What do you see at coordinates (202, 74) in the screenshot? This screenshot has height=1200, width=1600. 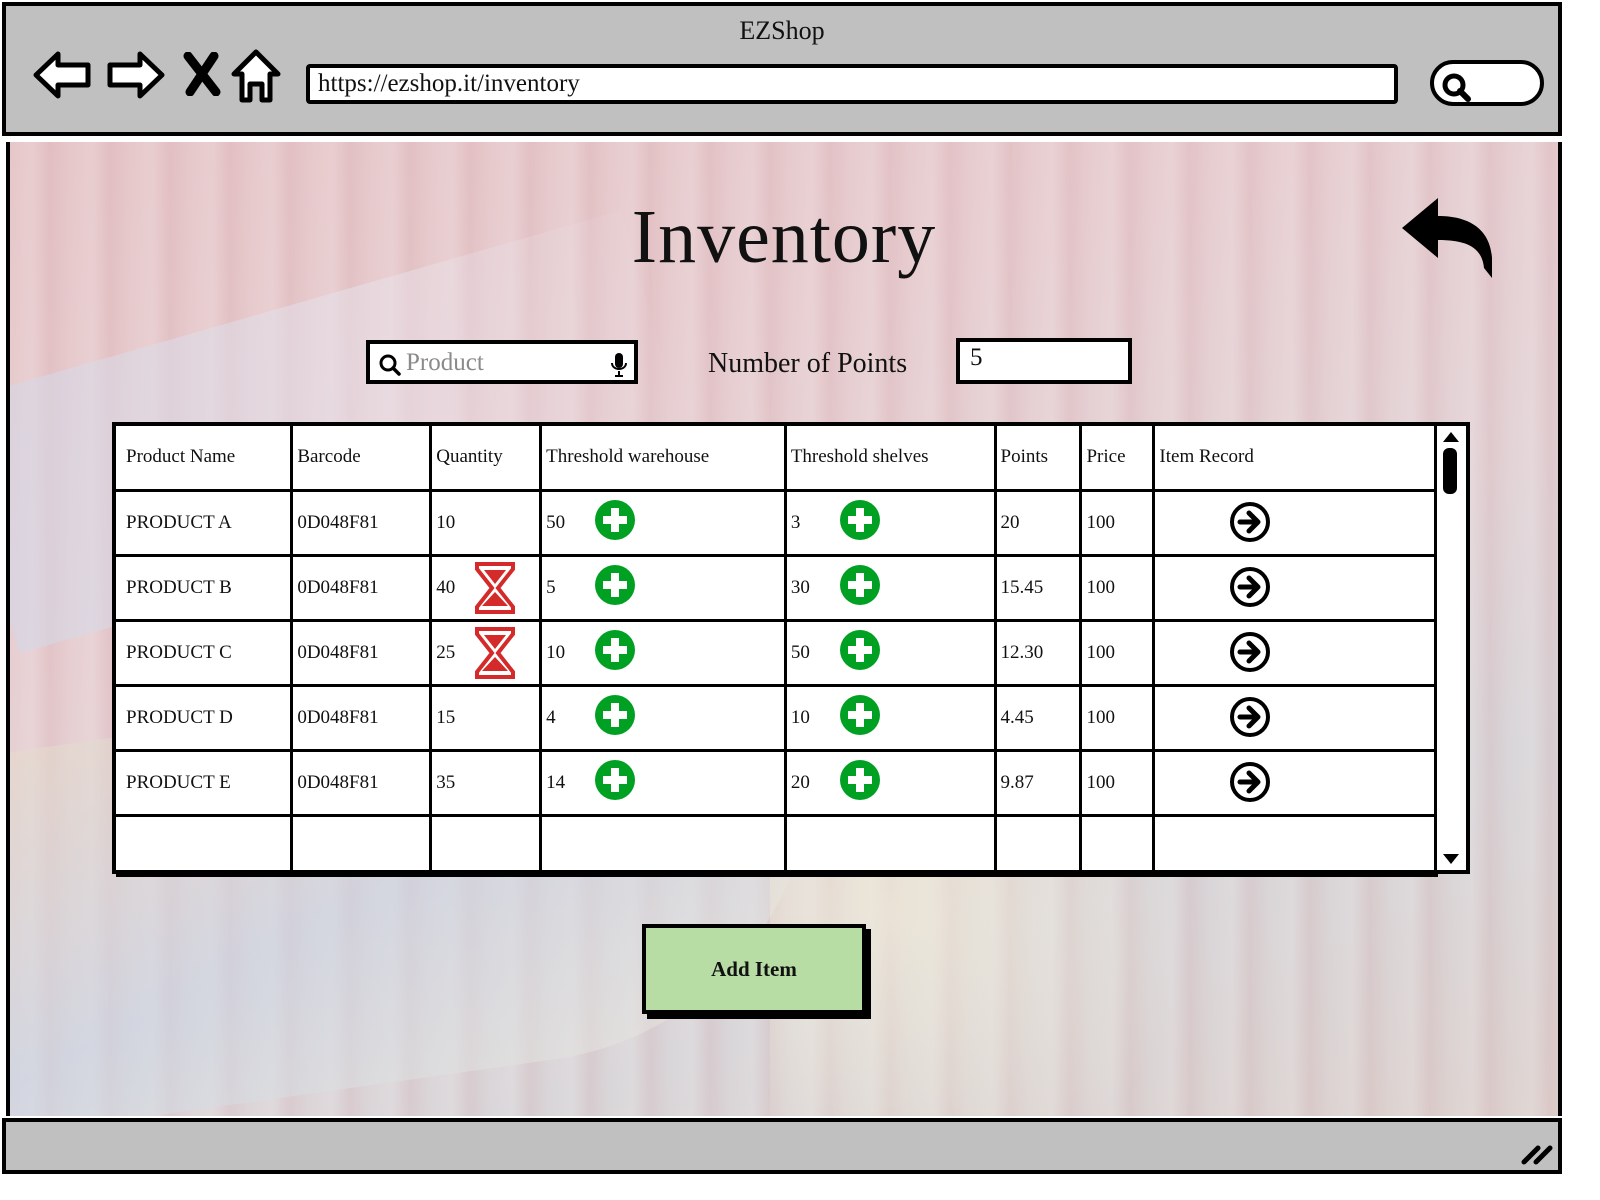 I see `close-x-icon` at bounding box center [202, 74].